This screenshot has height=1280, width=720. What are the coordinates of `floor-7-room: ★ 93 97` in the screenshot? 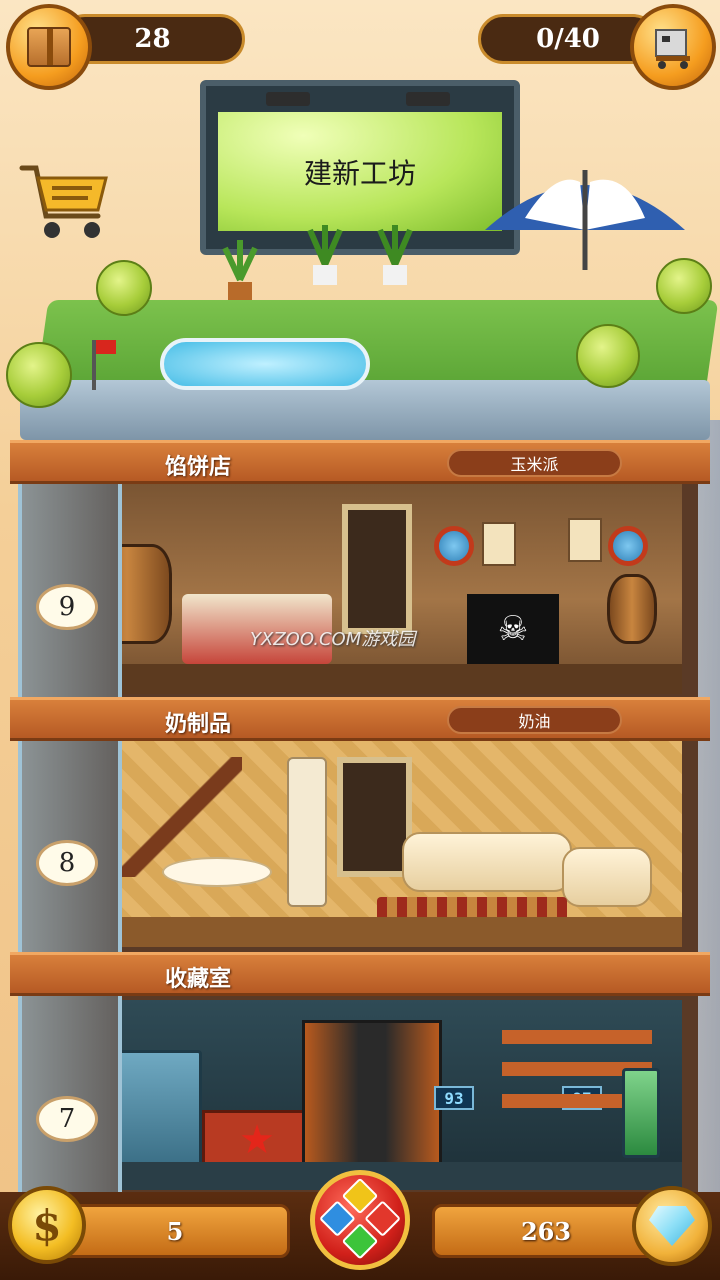 It's located at (402, 1095).